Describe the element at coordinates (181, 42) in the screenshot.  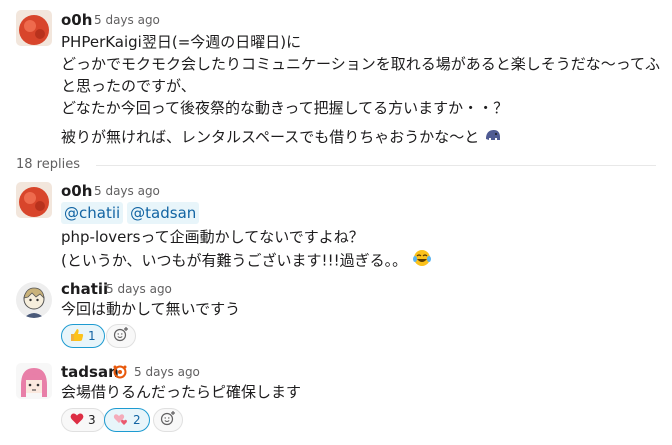
I see `message-line: PHPerKaigi翌日(=今週の日曜日)に` at that location.